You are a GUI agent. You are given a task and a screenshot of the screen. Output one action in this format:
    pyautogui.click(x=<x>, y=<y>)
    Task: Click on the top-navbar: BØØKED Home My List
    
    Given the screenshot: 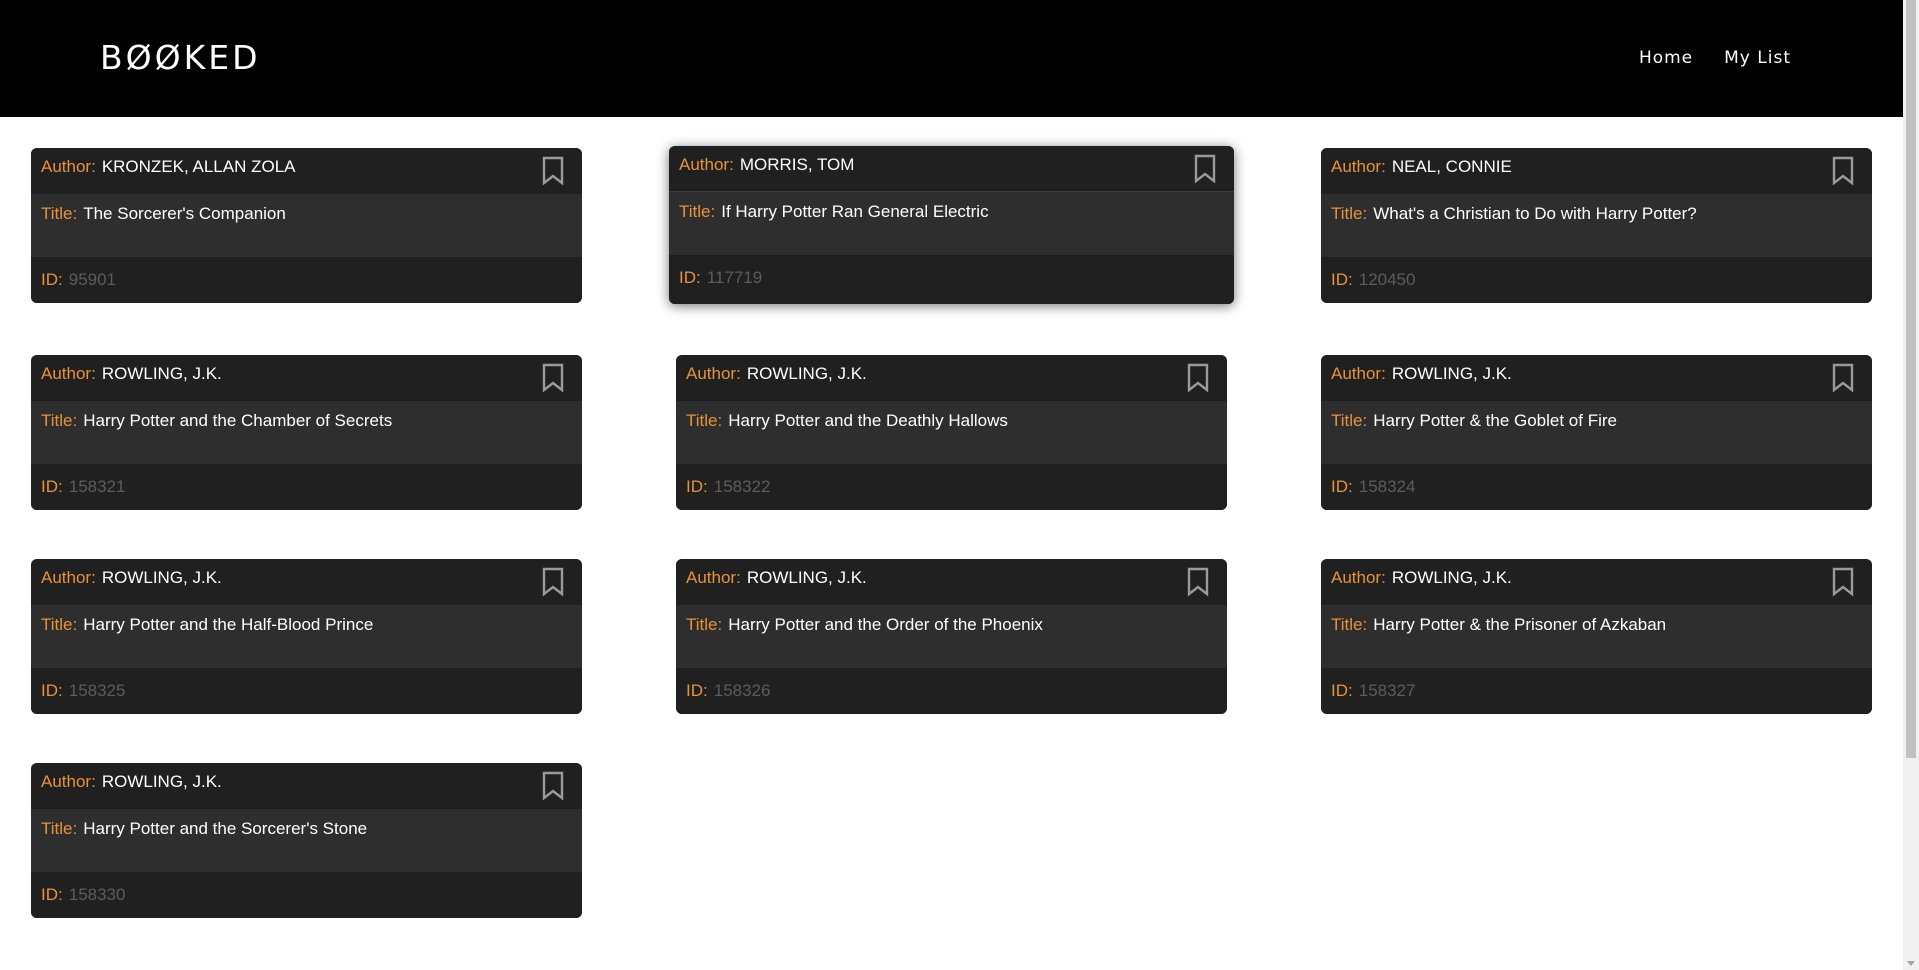 What is the action you would take?
    pyautogui.click(x=951, y=58)
    